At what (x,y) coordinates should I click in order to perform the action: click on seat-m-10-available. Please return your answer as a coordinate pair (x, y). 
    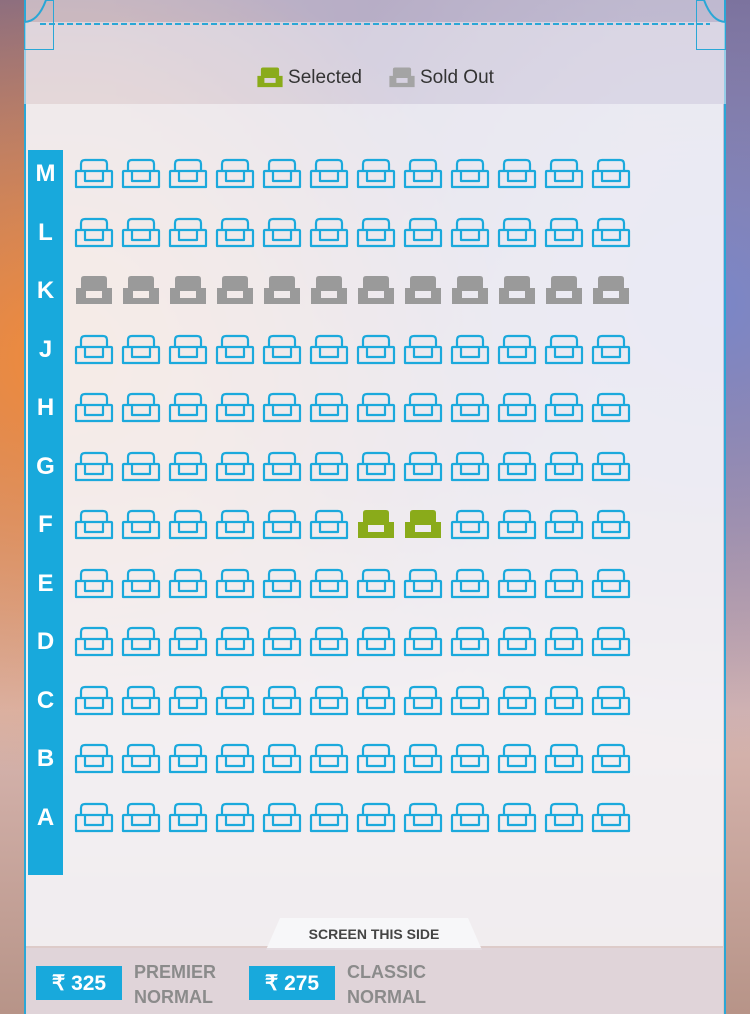
    Looking at the image, I should click on (517, 174).